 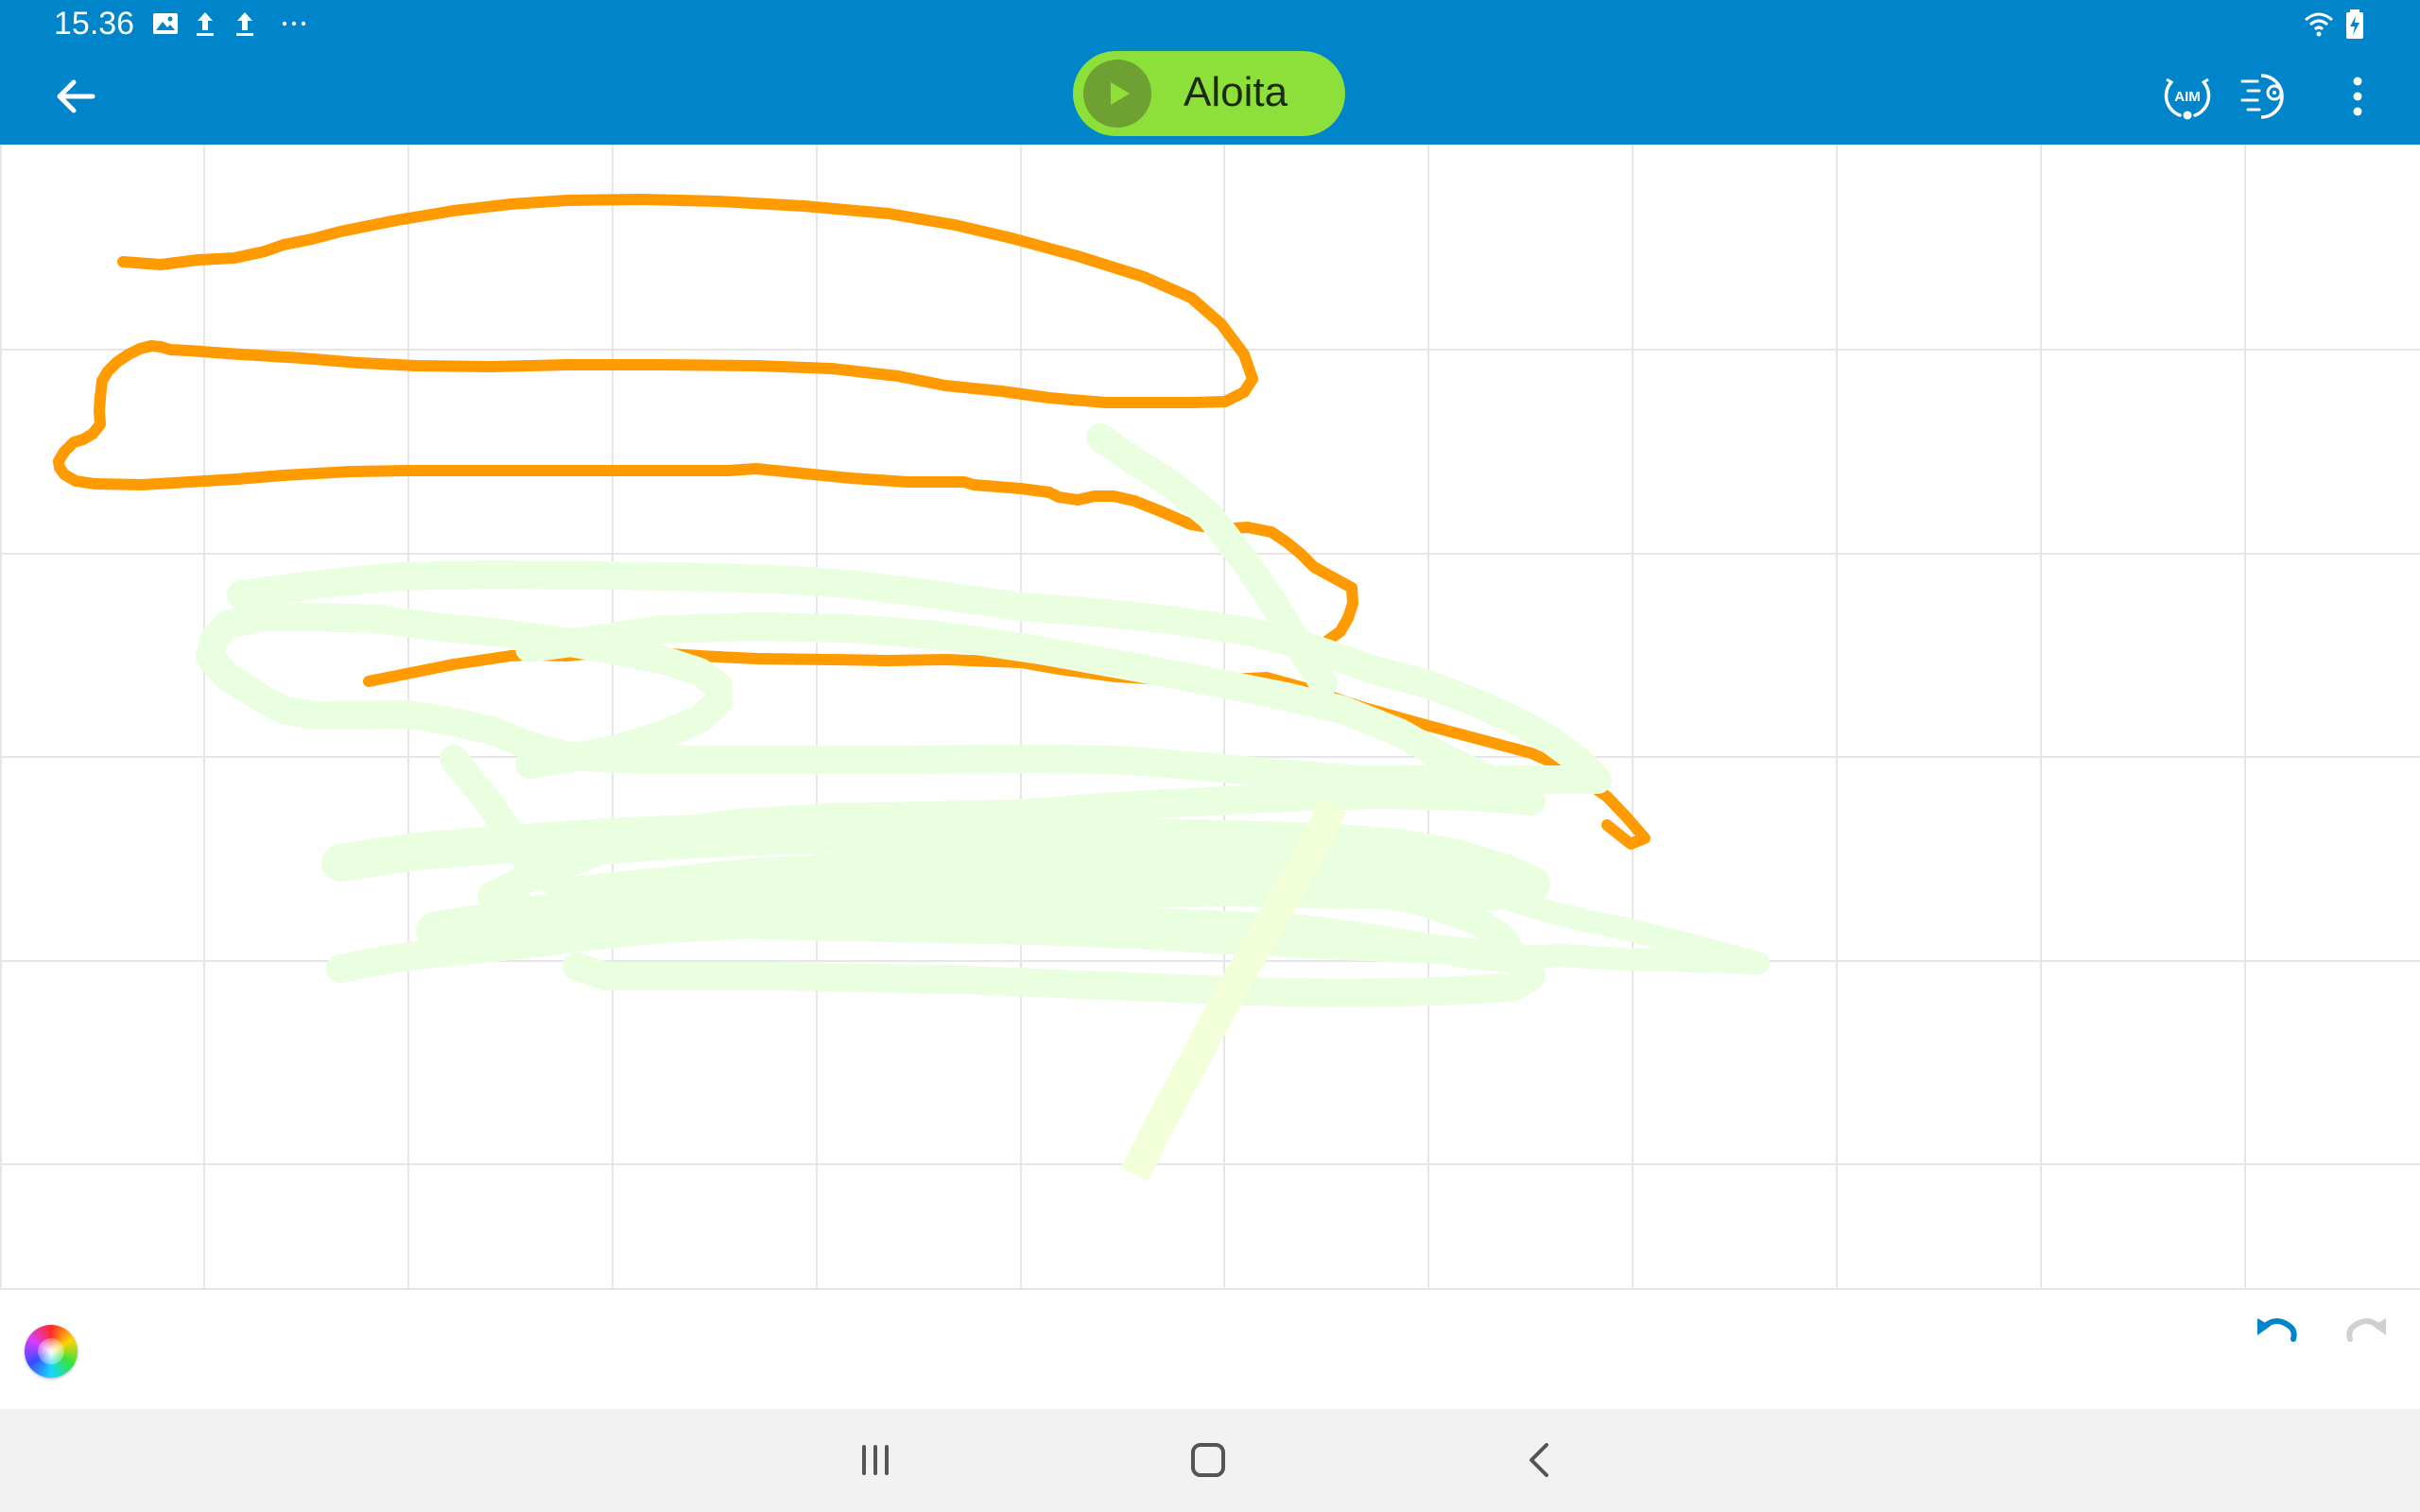 What do you see at coordinates (1117, 94) in the screenshot?
I see `play-icon` at bounding box center [1117, 94].